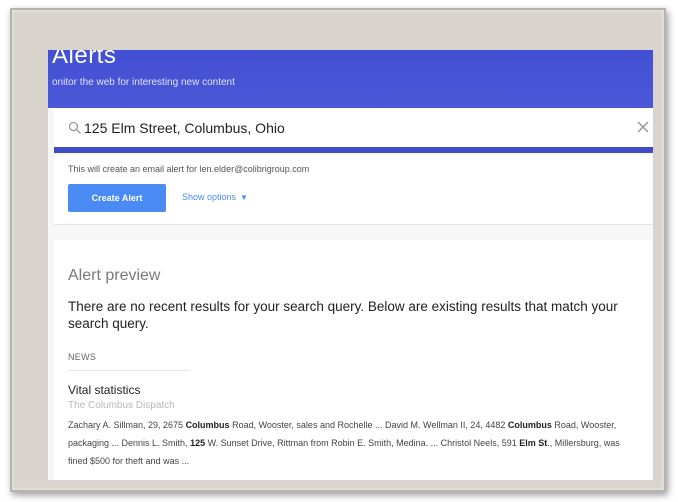  I want to click on result-title: Vital statistics, so click(104, 390).